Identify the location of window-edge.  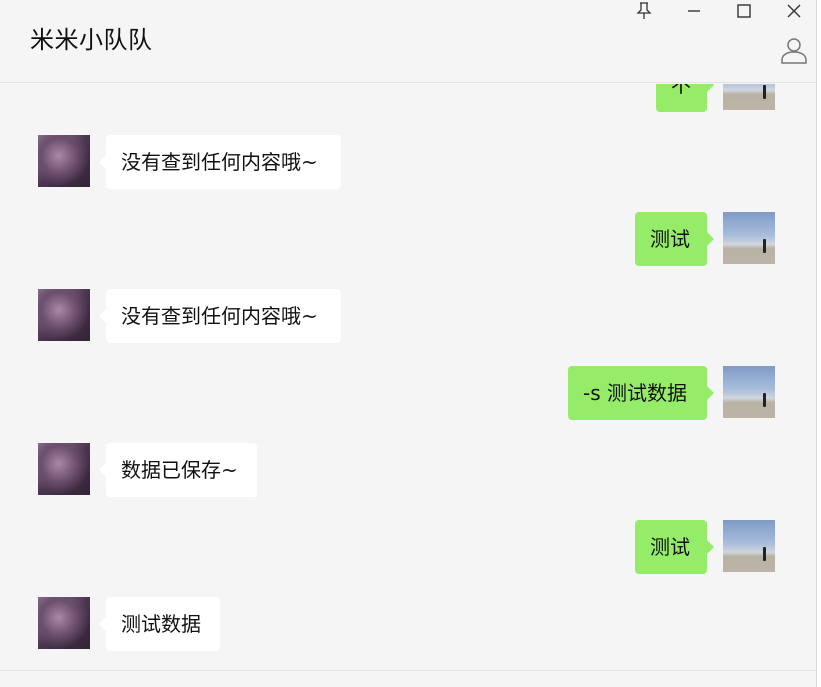
(818, 343).